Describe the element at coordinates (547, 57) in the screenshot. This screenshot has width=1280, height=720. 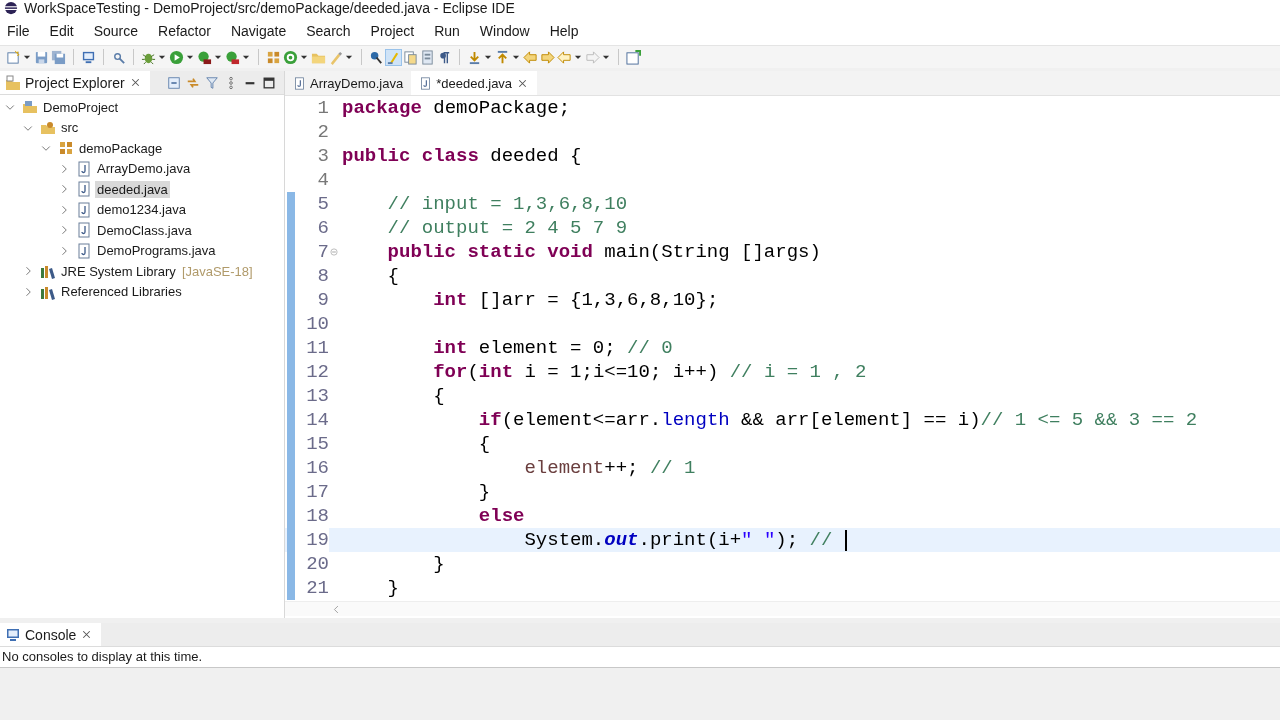
I see `right-arrow-icon` at that location.